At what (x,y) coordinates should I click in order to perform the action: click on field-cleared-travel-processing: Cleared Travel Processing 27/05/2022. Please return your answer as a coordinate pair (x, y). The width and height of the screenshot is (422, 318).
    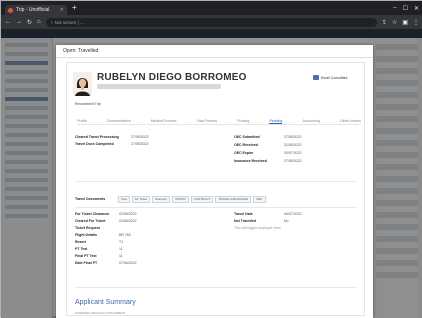
    Looking at the image, I should click on (112, 137).